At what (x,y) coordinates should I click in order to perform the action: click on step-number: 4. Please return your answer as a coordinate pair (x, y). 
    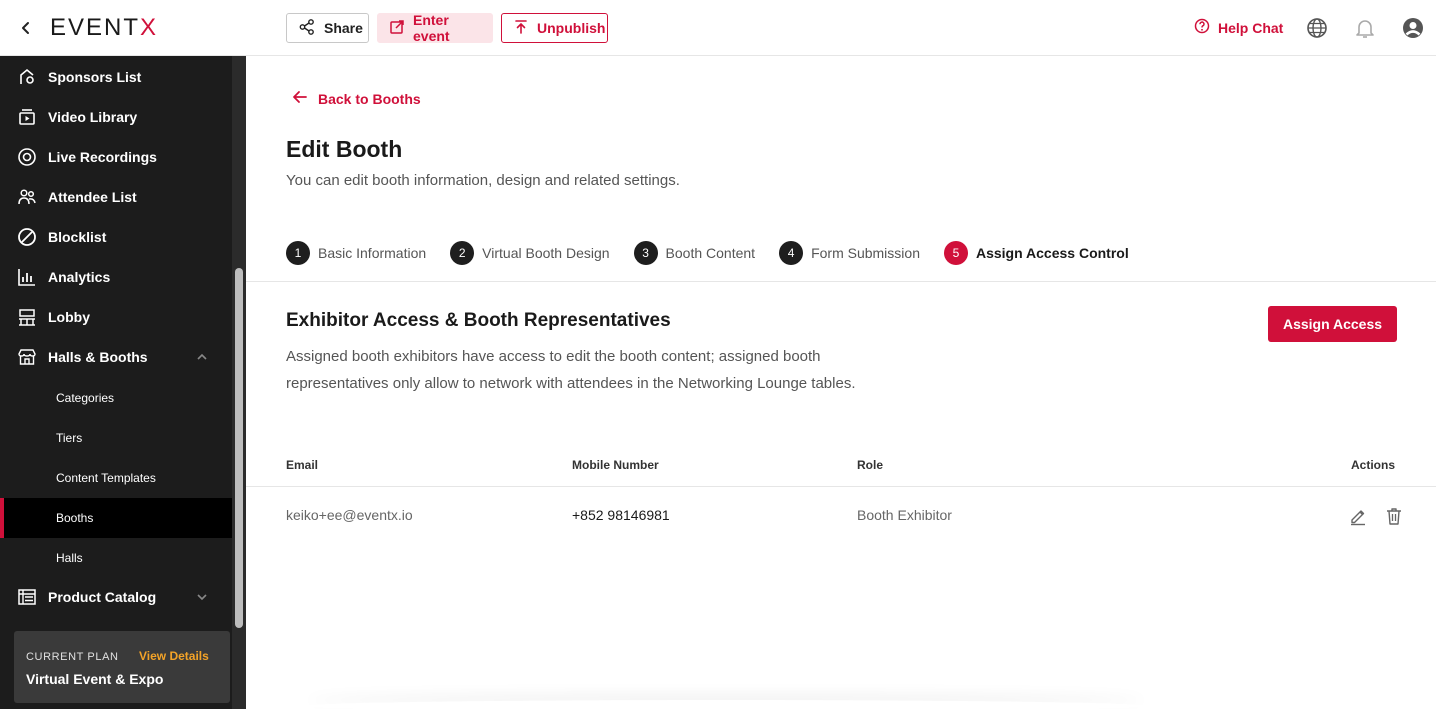
    Looking at the image, I should click on (791, 253).